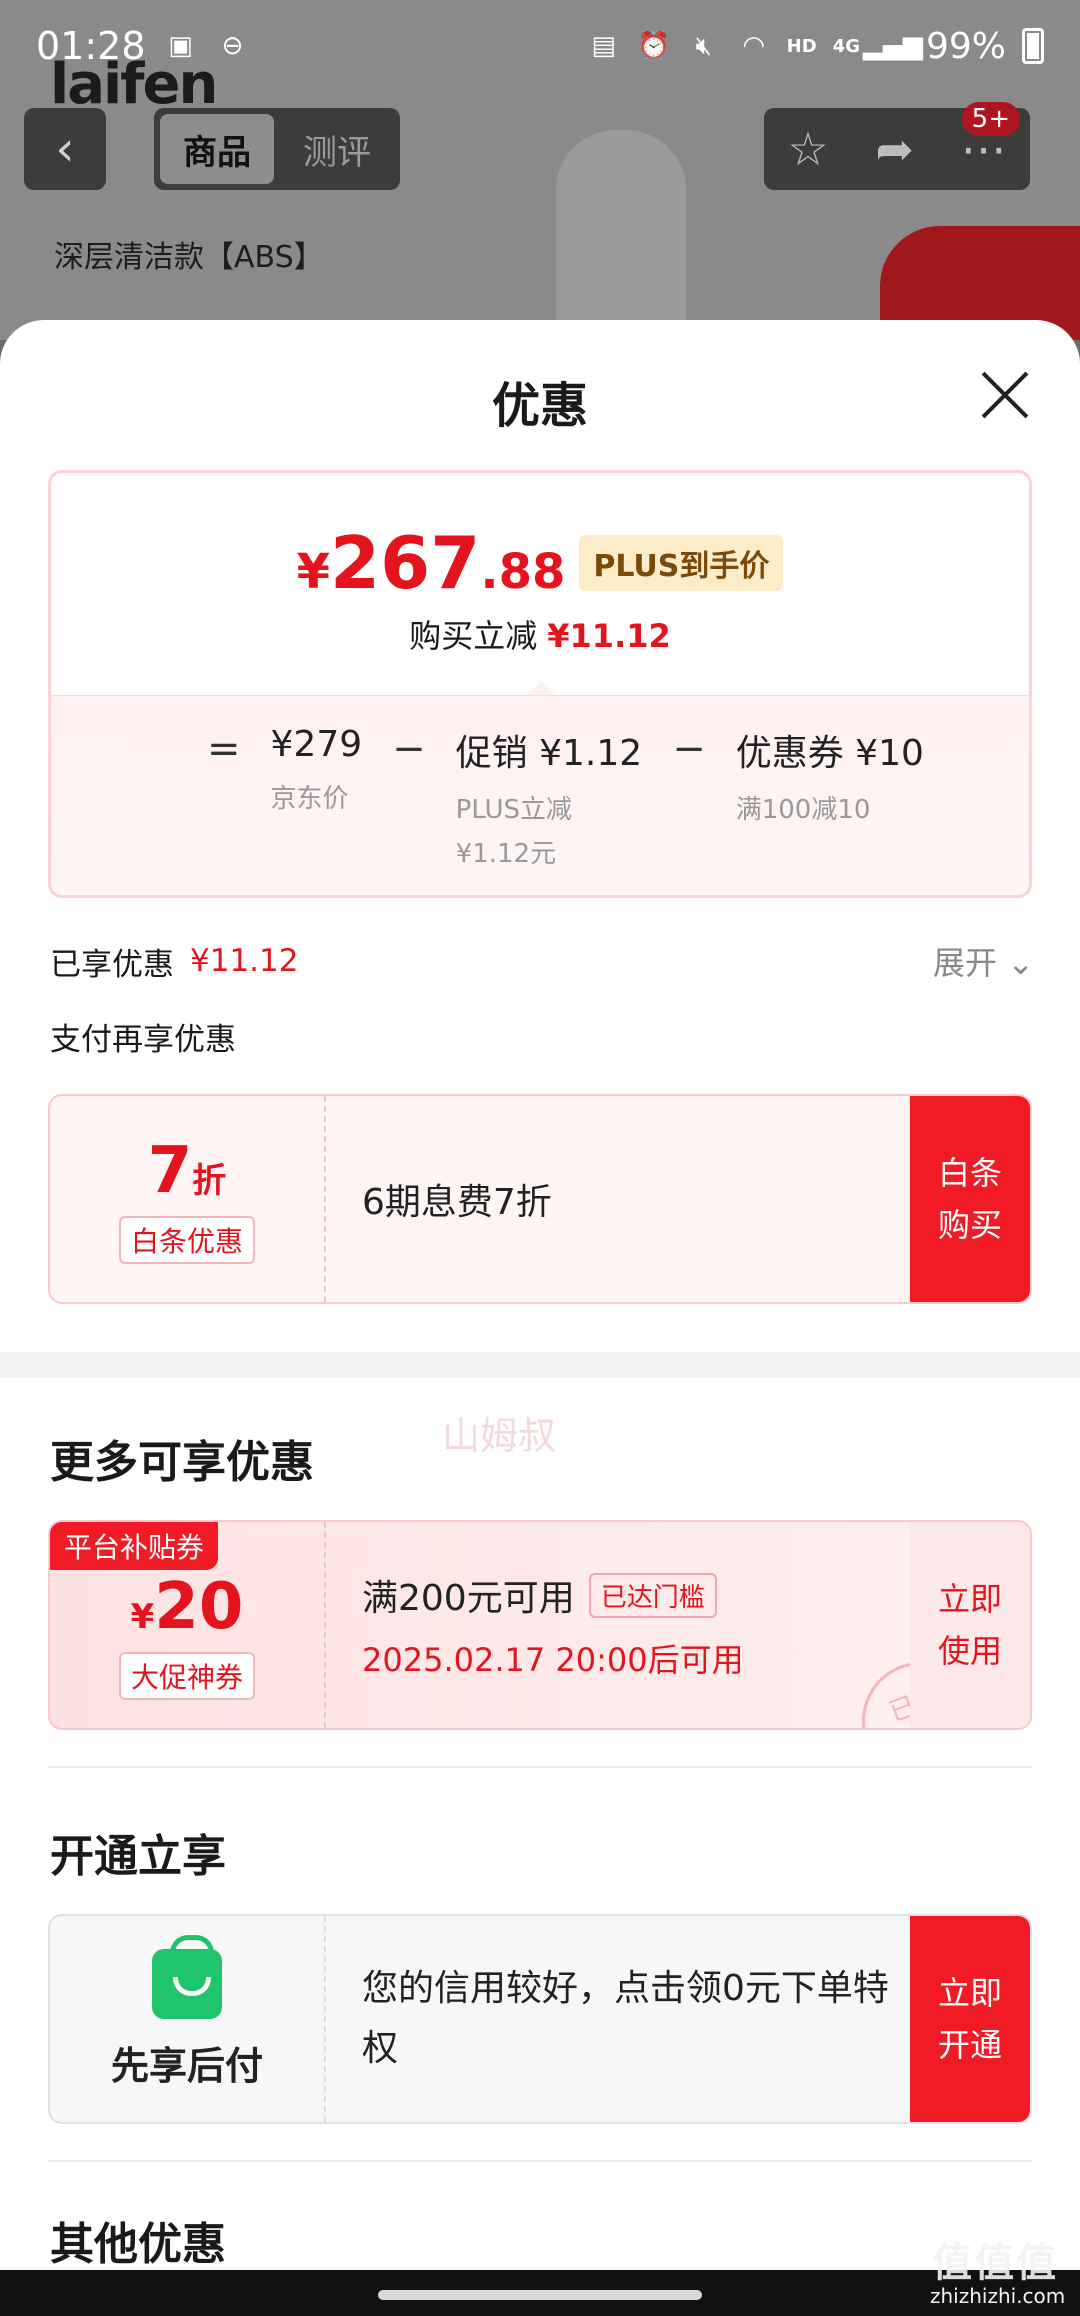 This screenshot has height=2316, width=1080. I want to click on more-offers-title: 更多可享优惠, so click(182, 1462).